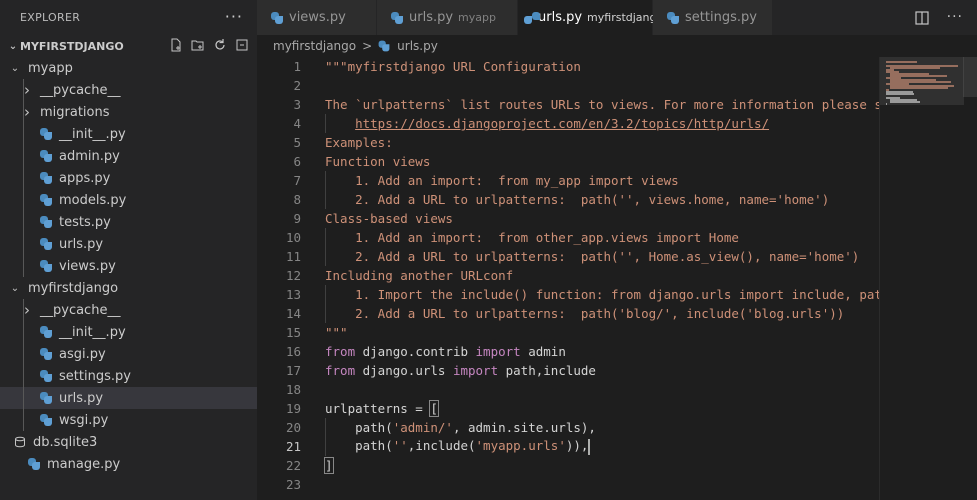 The height and width of the screenshot is (500, 977). I want to click on code-line: 22], so click(568, 465).